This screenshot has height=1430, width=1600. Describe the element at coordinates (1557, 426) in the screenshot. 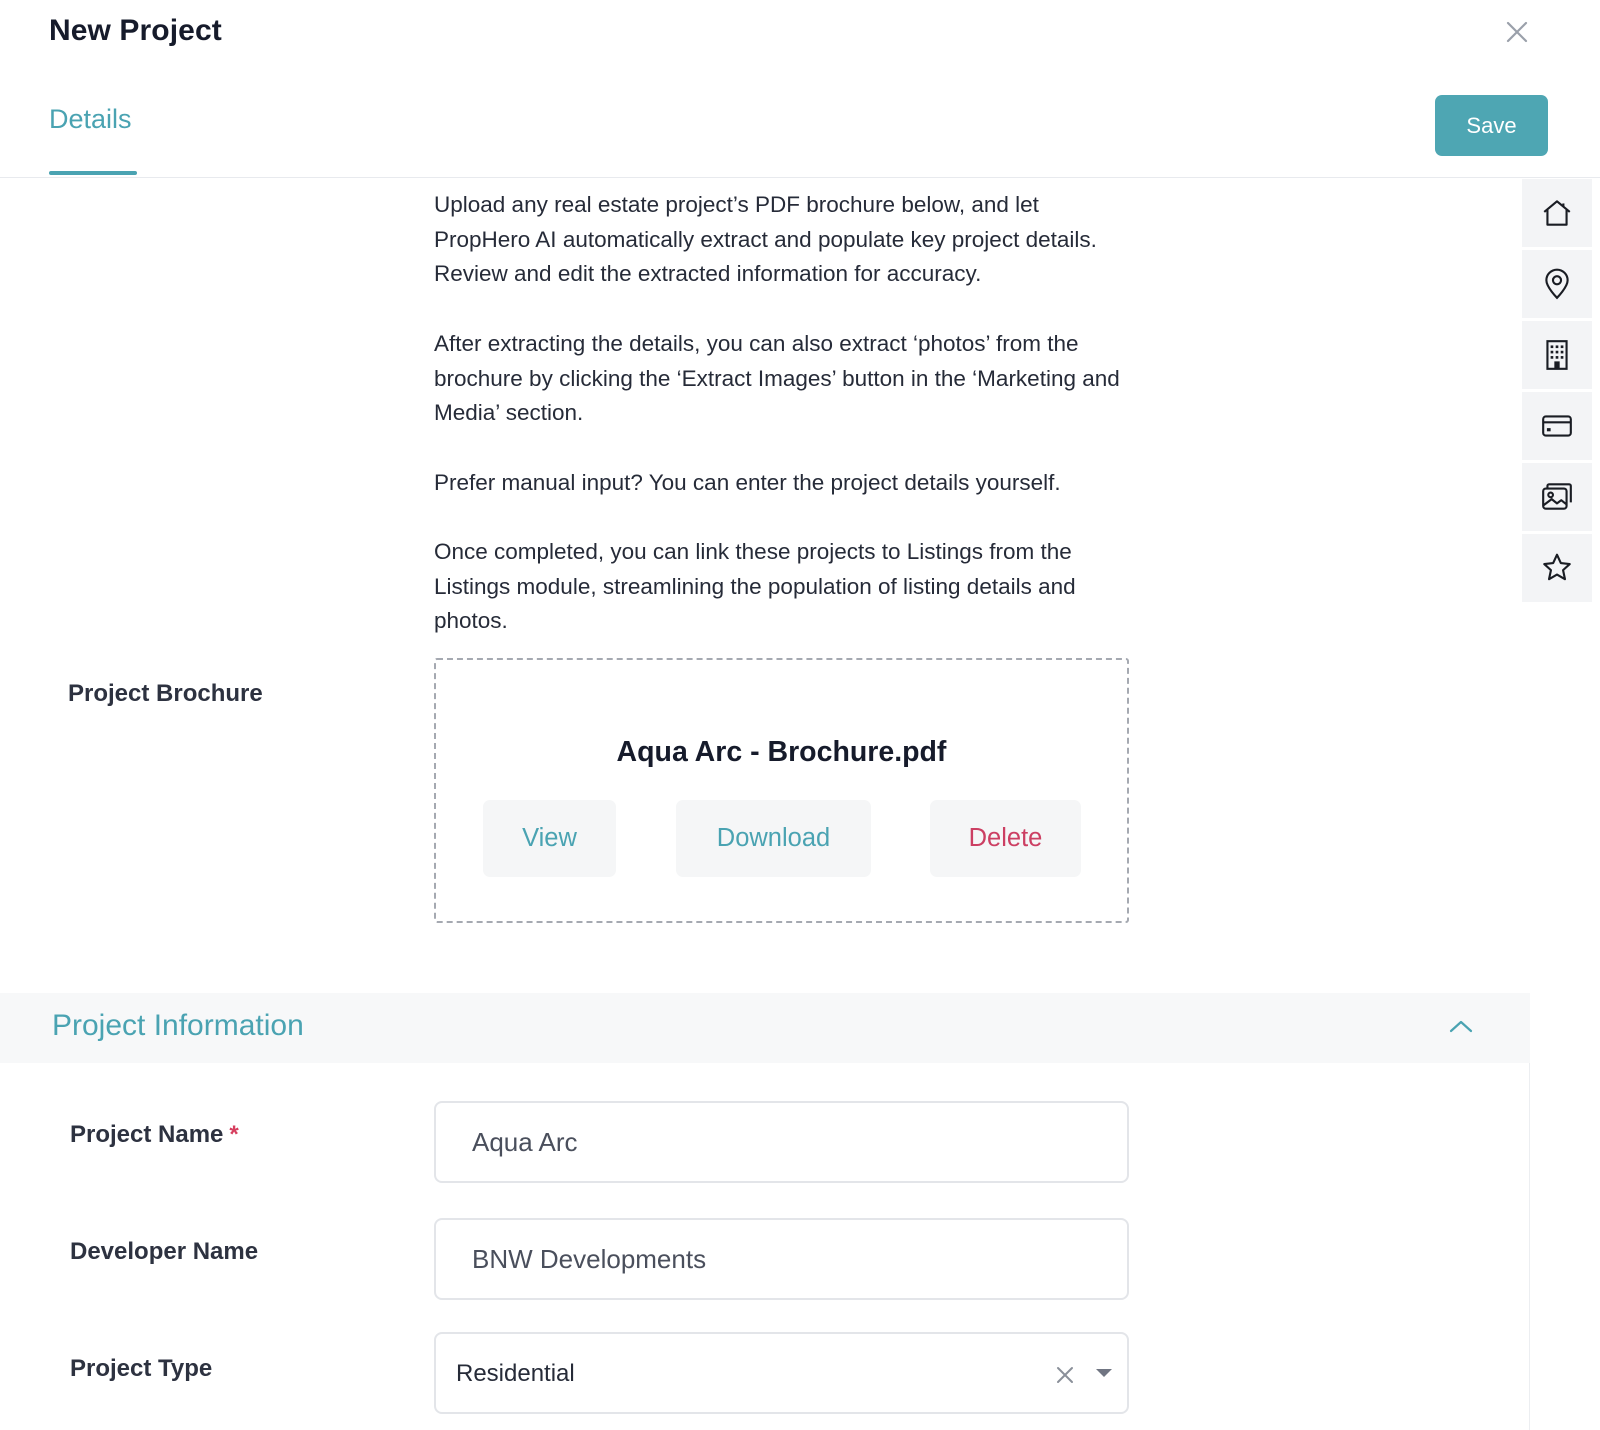

I see `credit-card-icon` at that location.